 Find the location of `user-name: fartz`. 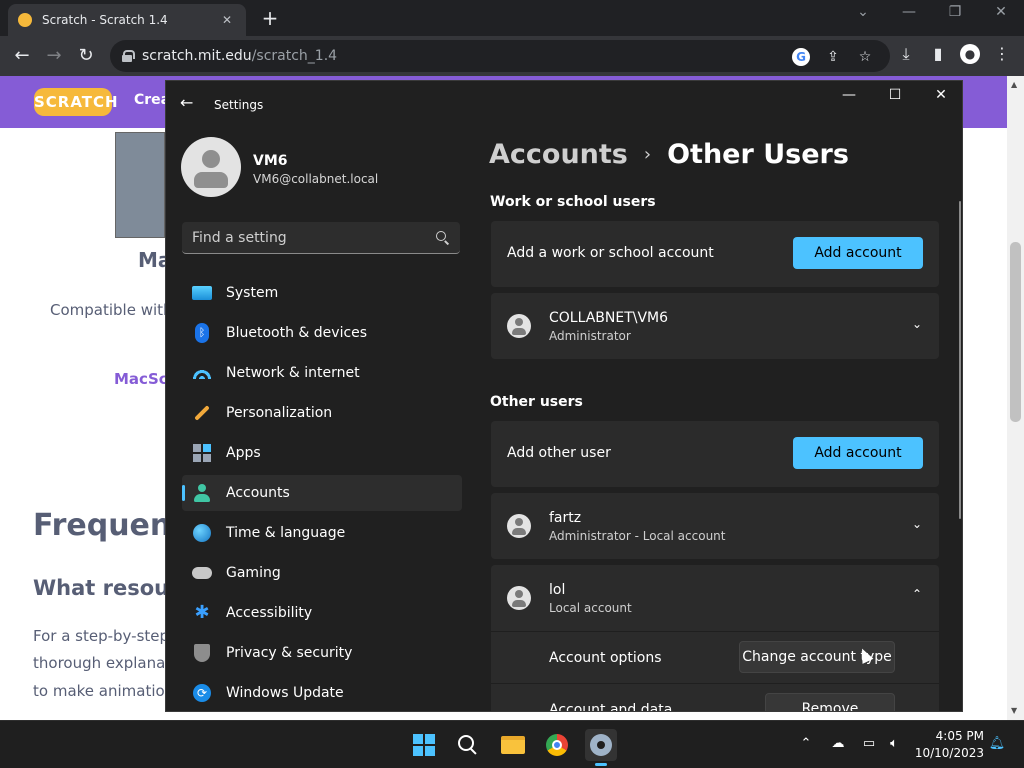

user-name: fartz is located at coordinates (565, 518).